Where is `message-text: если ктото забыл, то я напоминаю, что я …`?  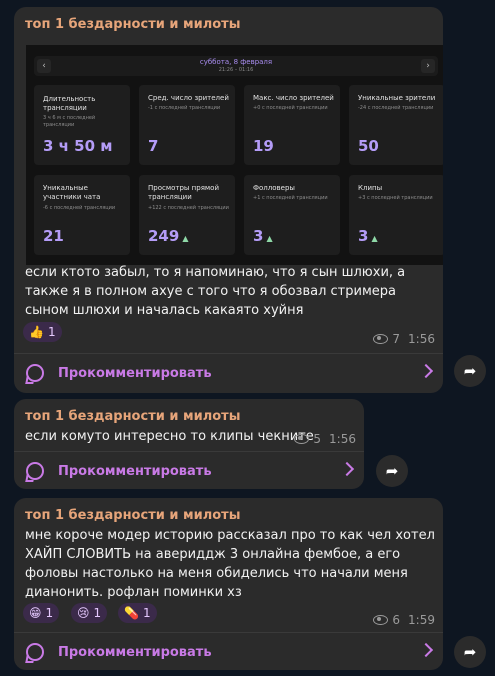
message-text: если ктото забыл, то я напоминаю, что я … is located at coordinates (215, 291).